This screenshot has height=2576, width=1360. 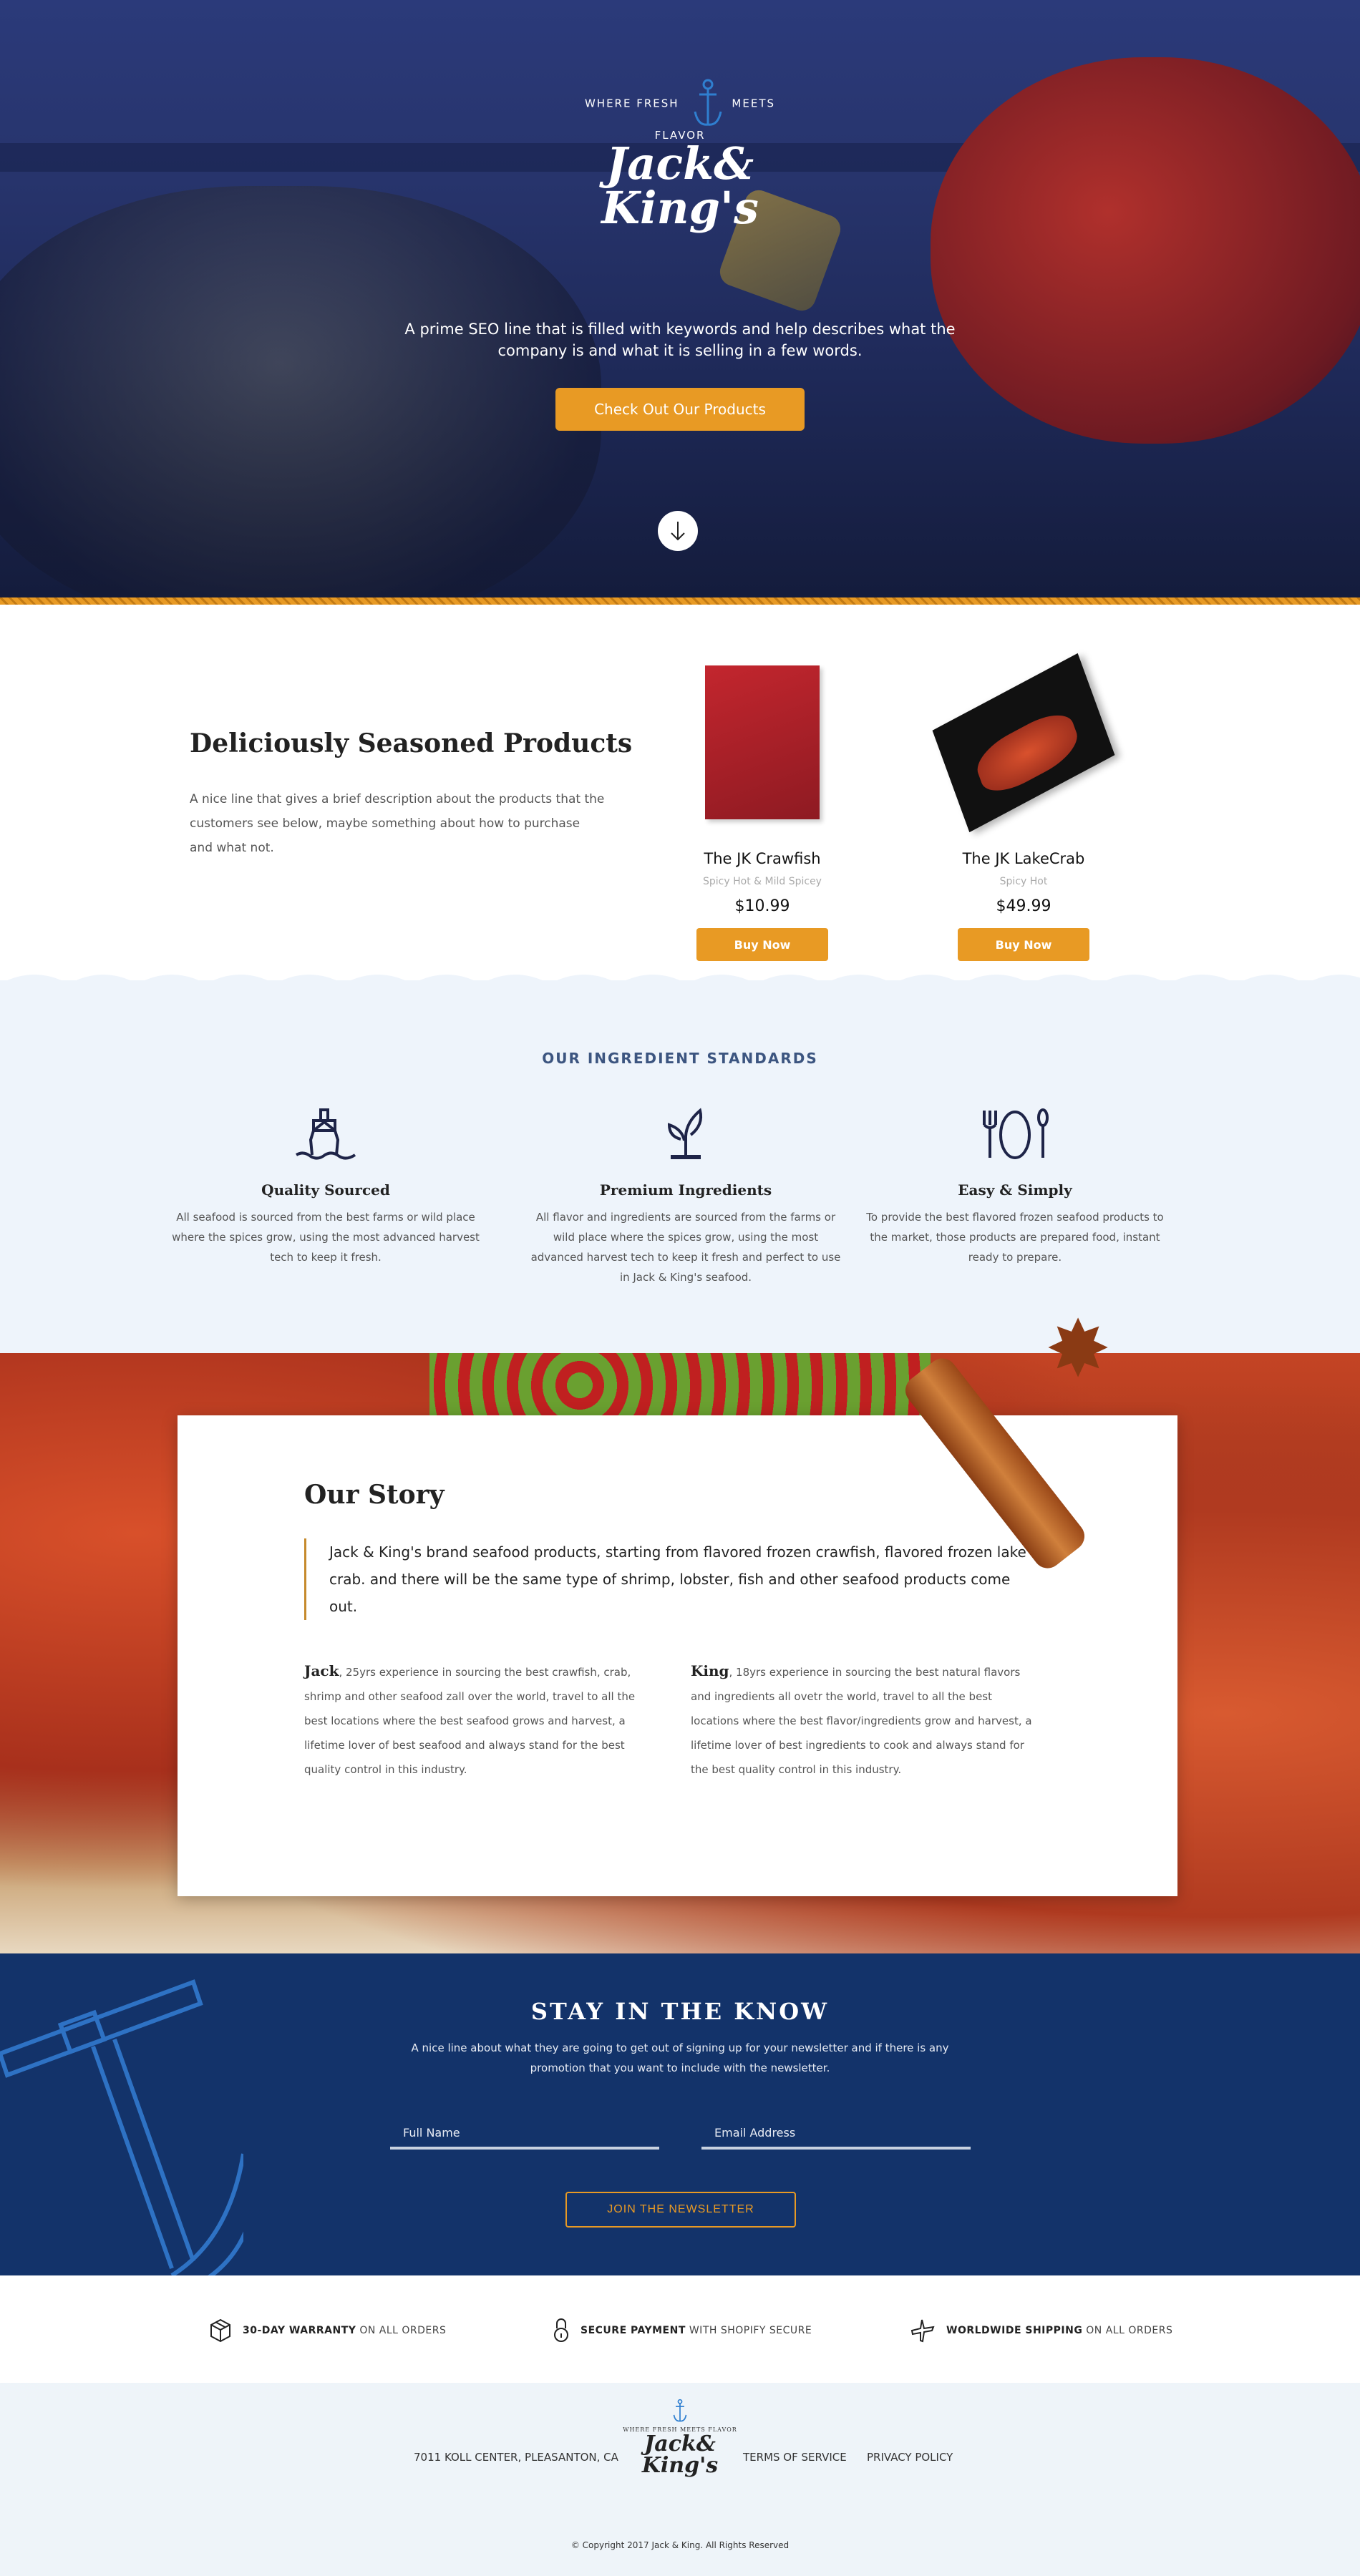 I want to click on product-image-crawfish, so click(x=762, y=742).